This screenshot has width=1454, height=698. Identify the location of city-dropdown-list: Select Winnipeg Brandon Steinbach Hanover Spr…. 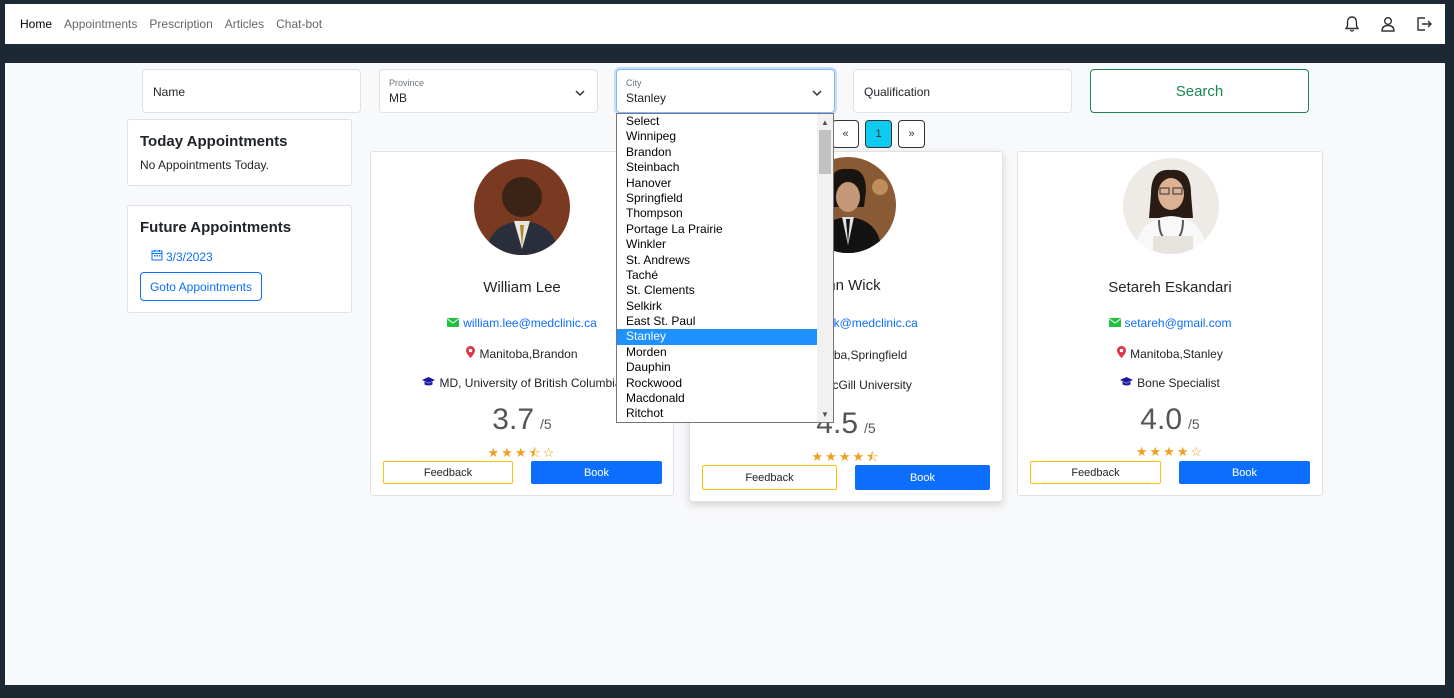
(725, 268).